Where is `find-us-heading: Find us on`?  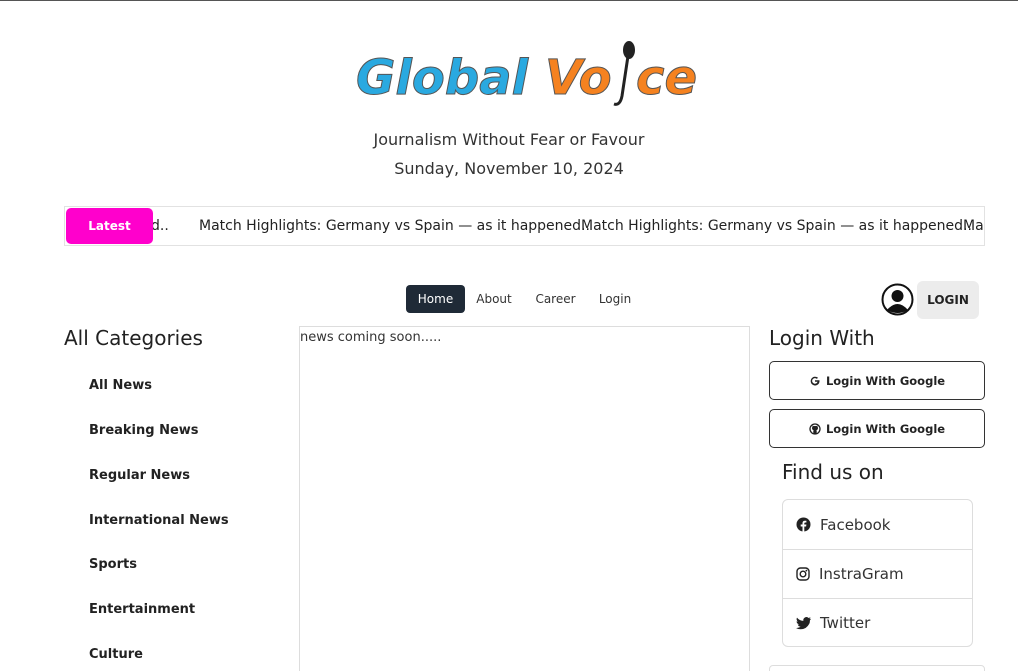
find-us-heading: Find us on is located at coordinates (833, 472).